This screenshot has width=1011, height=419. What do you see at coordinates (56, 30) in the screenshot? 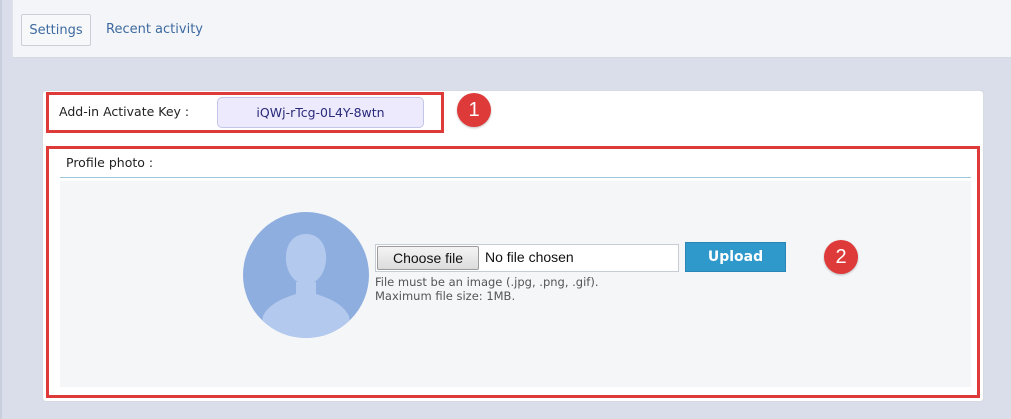
I see `tab-settings: Settings` at bounding box center [56, 30].